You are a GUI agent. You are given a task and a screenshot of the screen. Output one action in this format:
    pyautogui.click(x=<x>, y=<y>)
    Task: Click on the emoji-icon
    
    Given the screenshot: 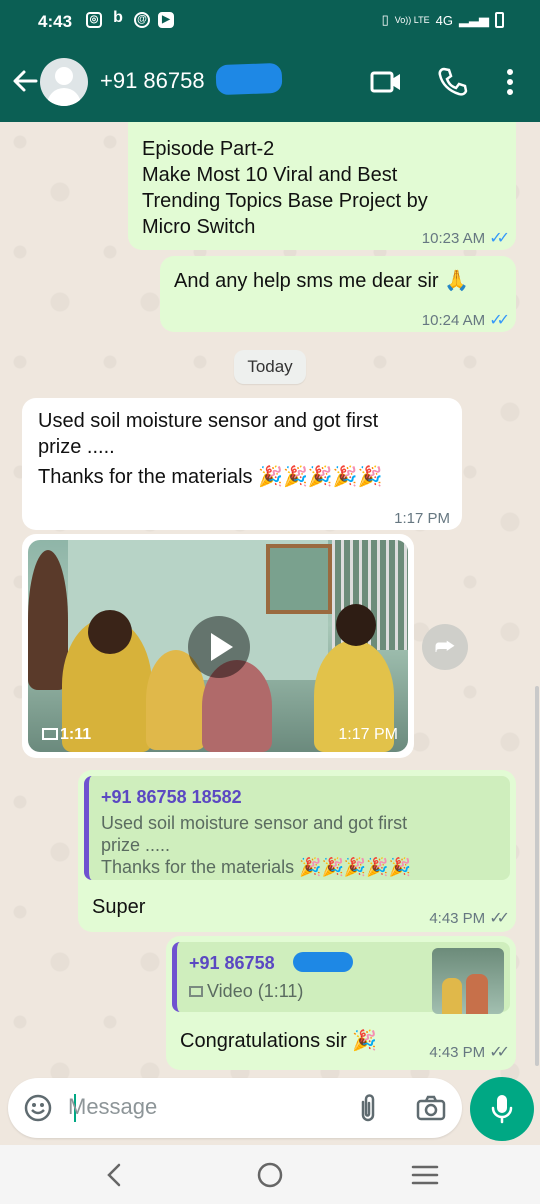 What is the action you would take?
    pyautogui.click(x=38, y=1108)
    